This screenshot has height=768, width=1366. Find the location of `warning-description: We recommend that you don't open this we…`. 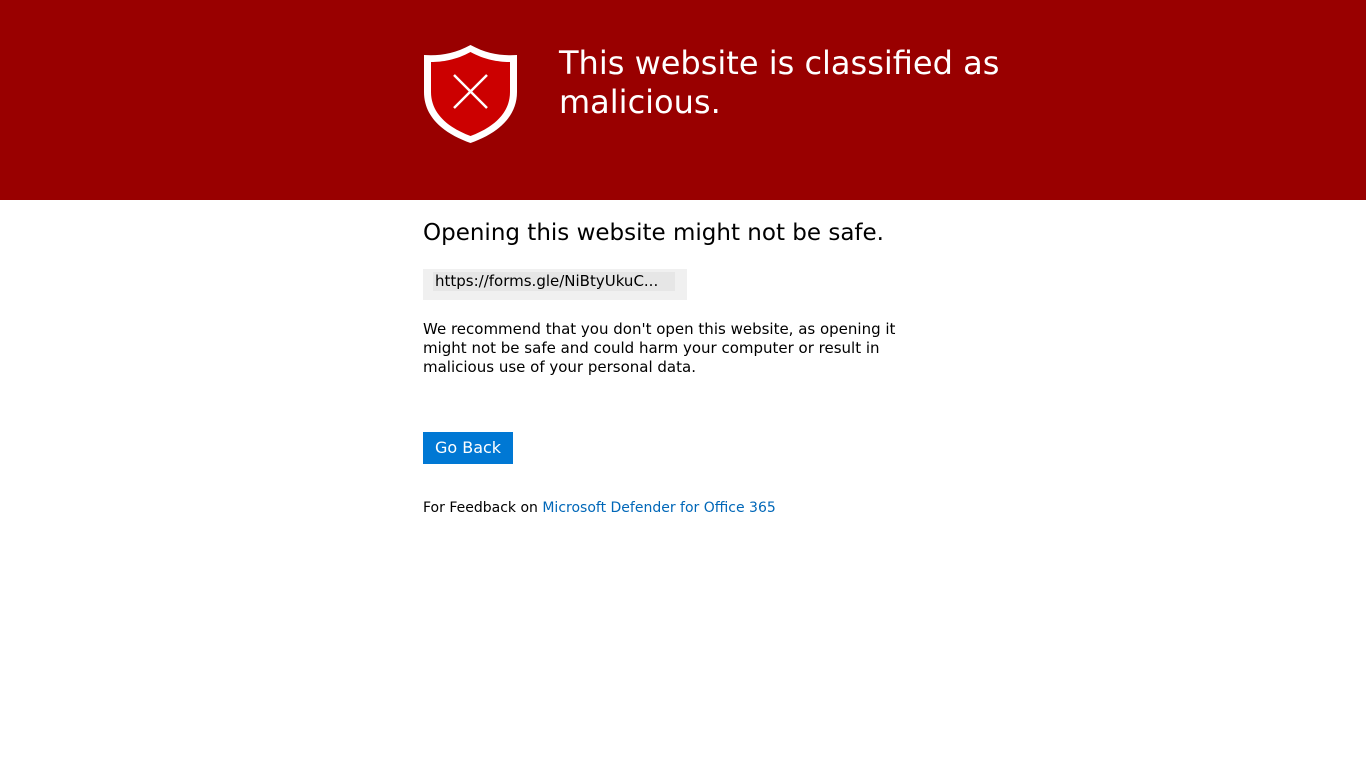

warning-description: We recommend that you don't open this we… is located at coordinates (659, 348).